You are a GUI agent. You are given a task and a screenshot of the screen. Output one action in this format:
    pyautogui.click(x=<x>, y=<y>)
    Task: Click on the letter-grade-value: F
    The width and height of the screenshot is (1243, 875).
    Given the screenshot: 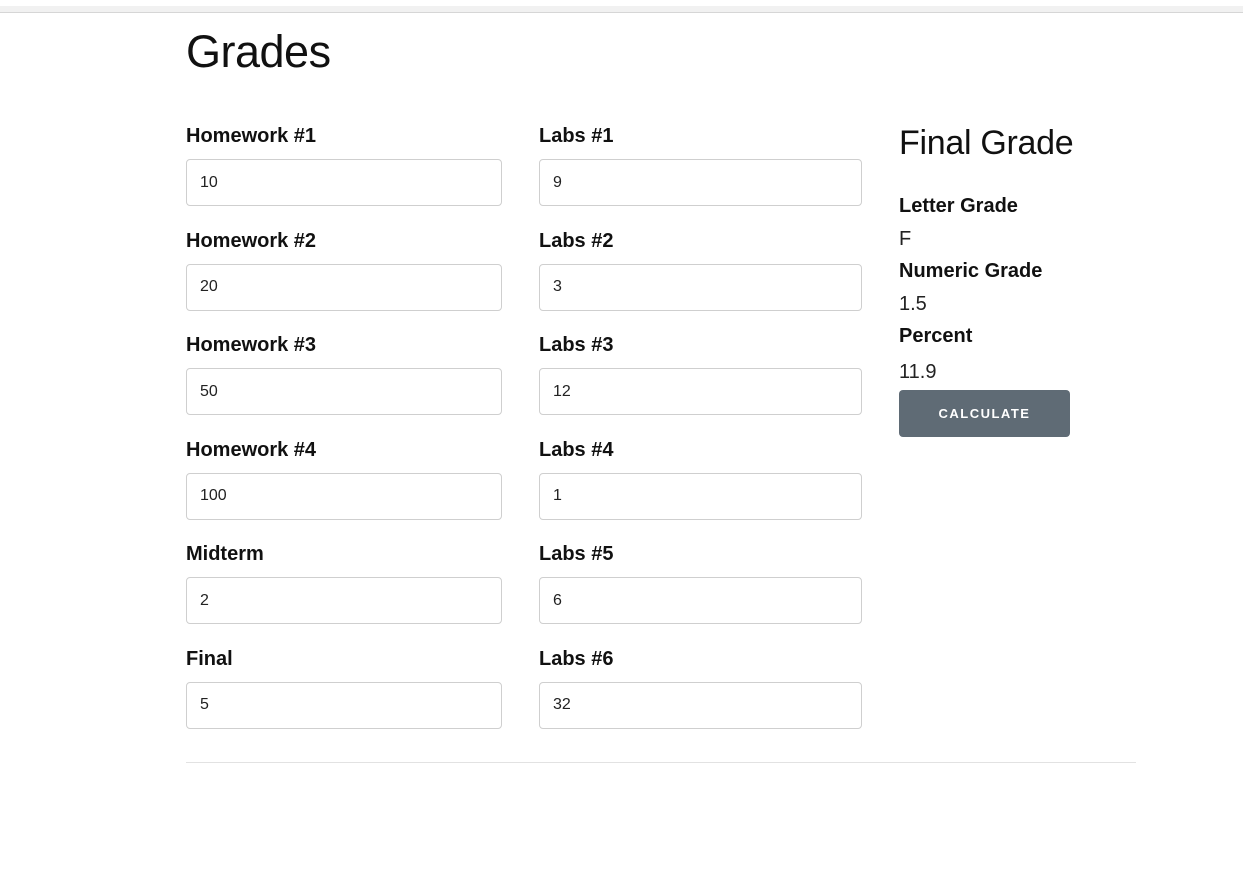 What is the action you would take?
    pyautogui.click(x=905, y=239)
    